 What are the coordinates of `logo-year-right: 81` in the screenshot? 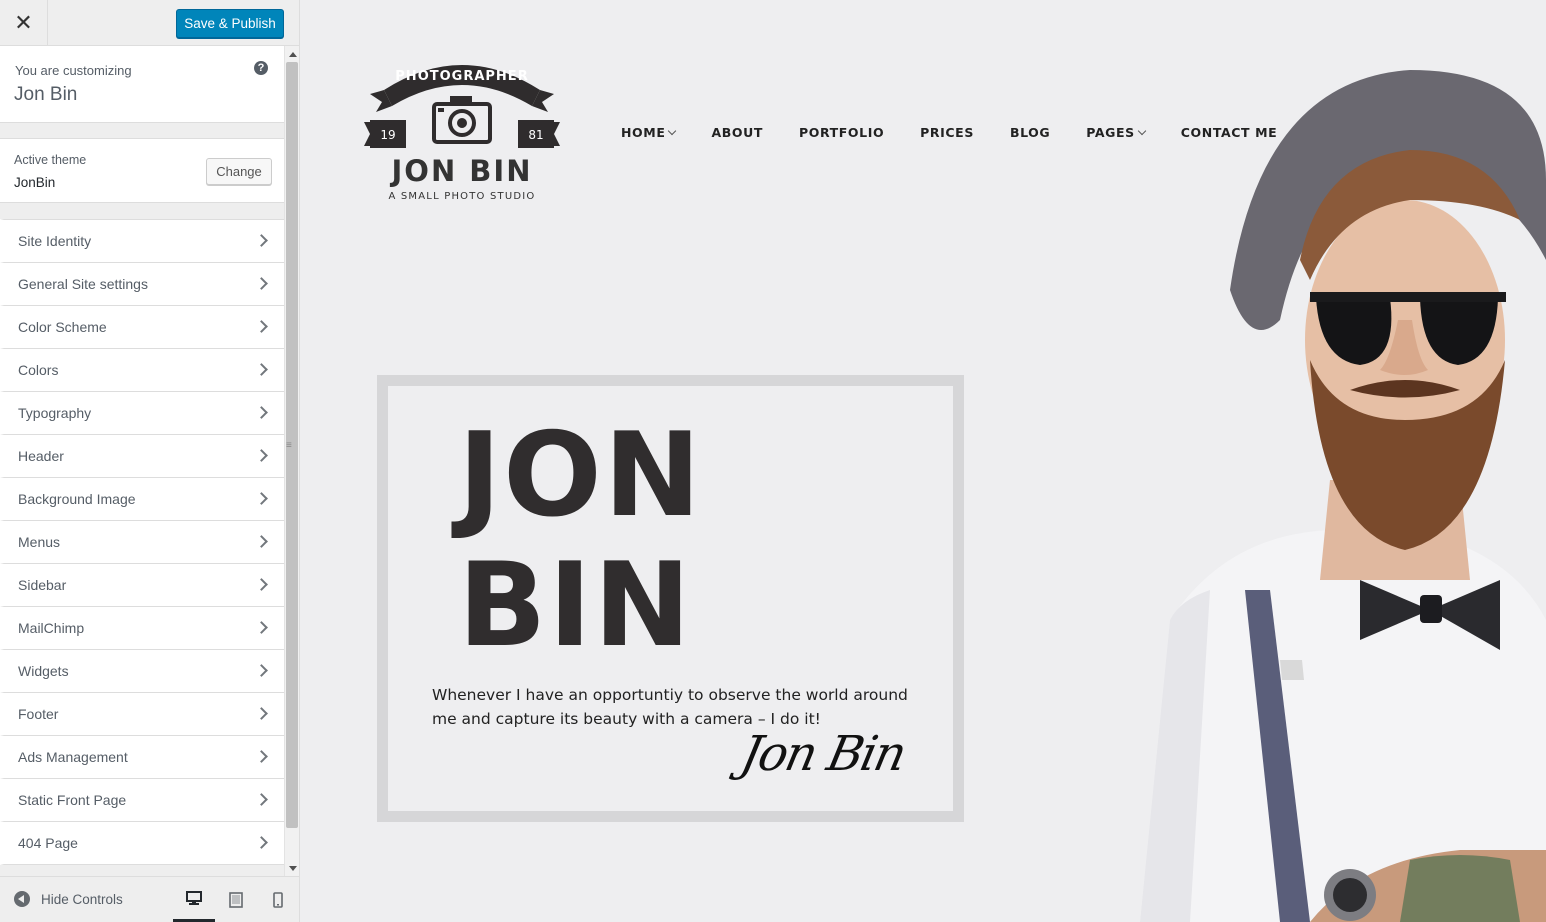 It's located at (535, 135).